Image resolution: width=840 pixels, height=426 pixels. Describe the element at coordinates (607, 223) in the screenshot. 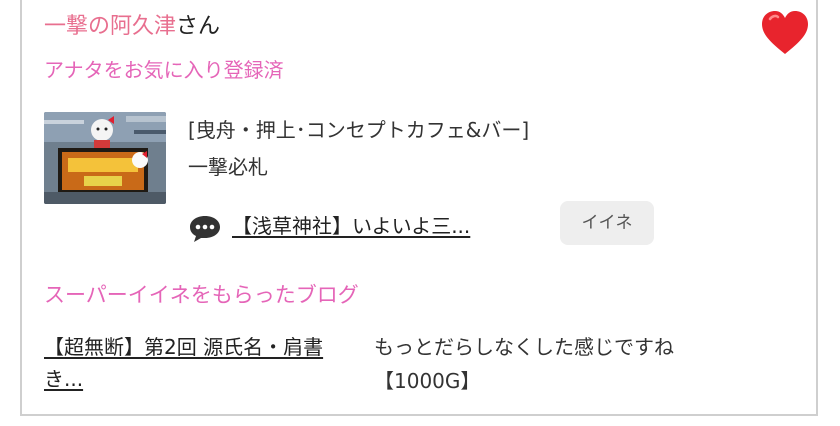

I see `iine-button: イイネ` at that location.